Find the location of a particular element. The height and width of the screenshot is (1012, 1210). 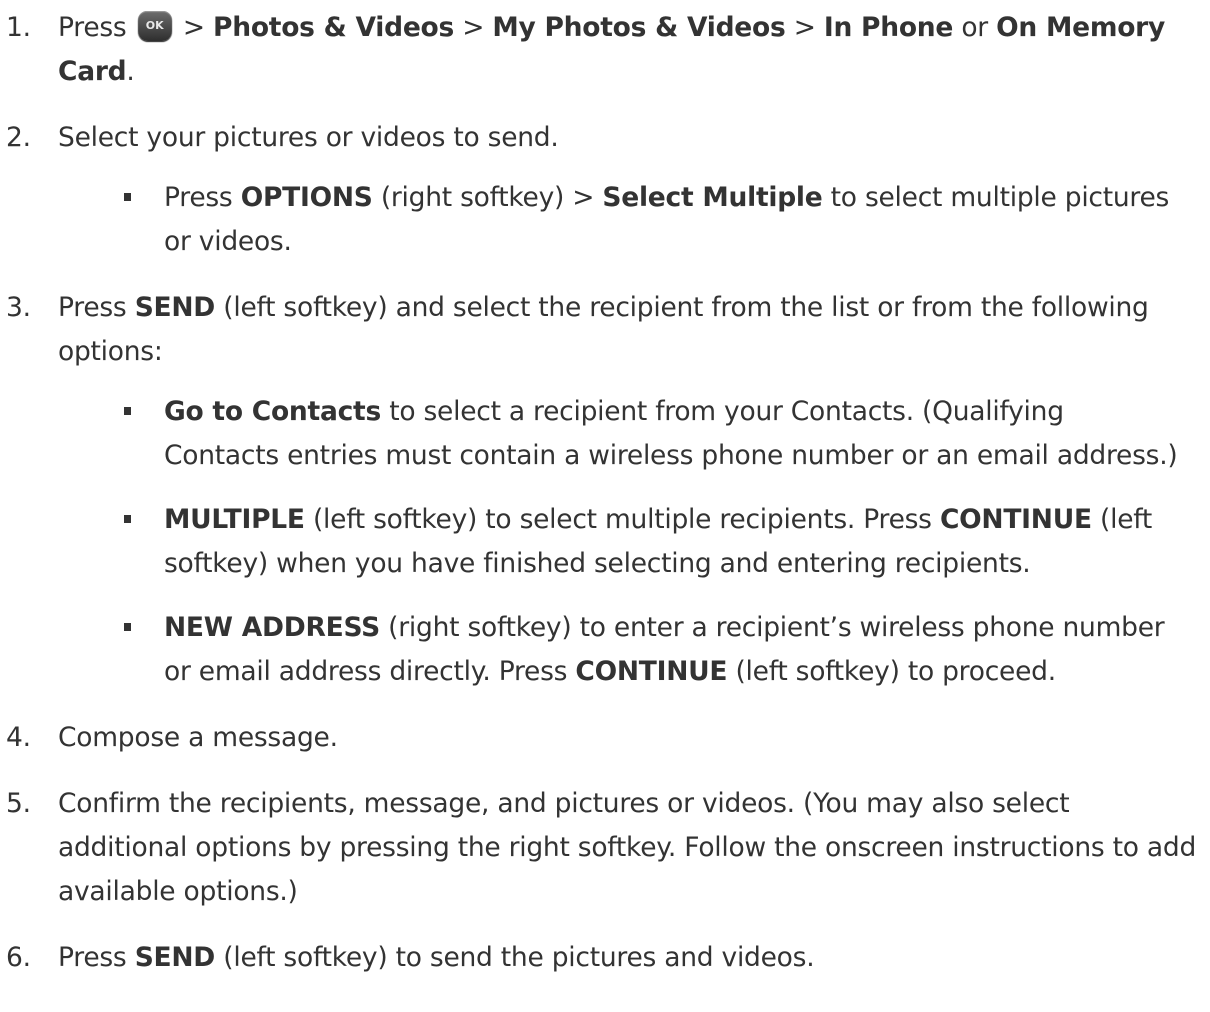

menu-photos-videos: Photos & Videos is located at coordinates (334, 27).